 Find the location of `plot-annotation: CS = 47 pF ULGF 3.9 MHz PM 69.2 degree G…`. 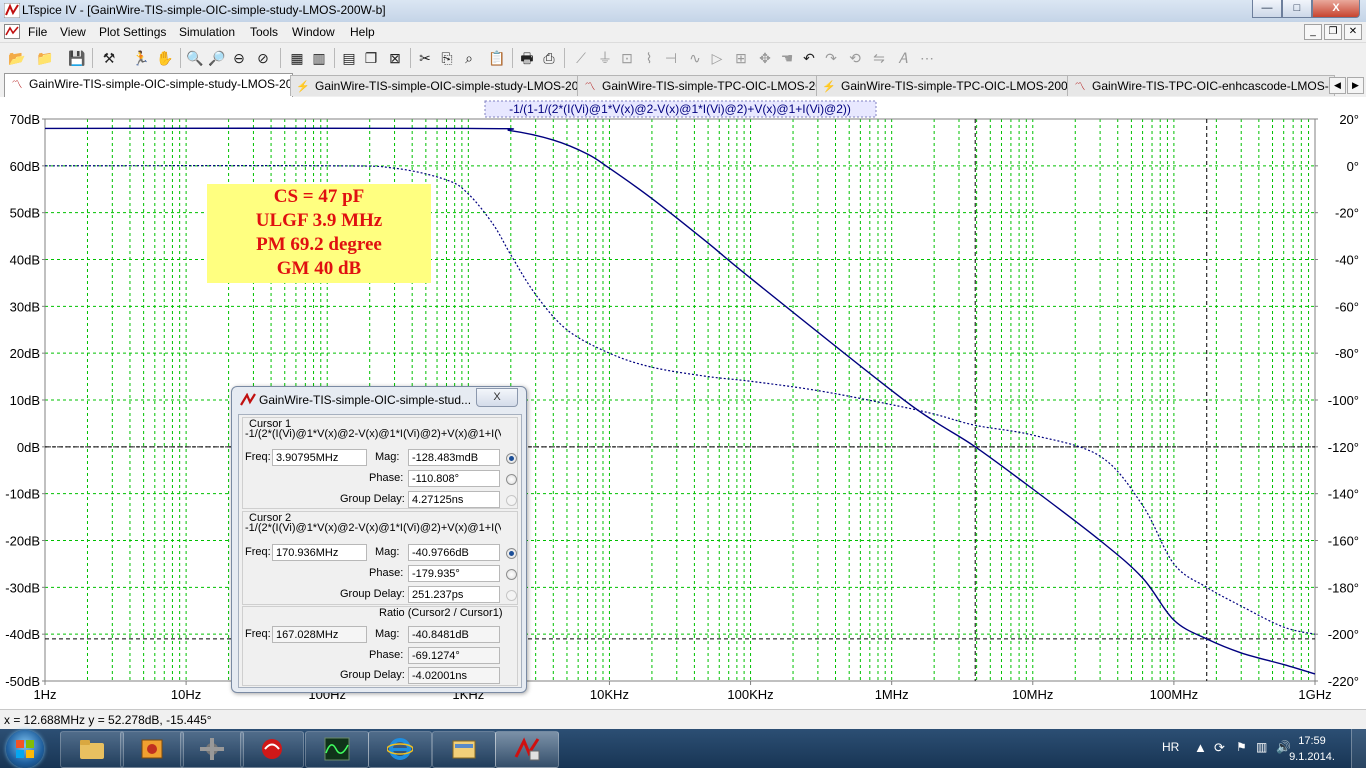

plot-annotation: CS = 47 pF ULGF 3.9 MHz PM 69.2 degree G… is located at coordinates (319, 233).